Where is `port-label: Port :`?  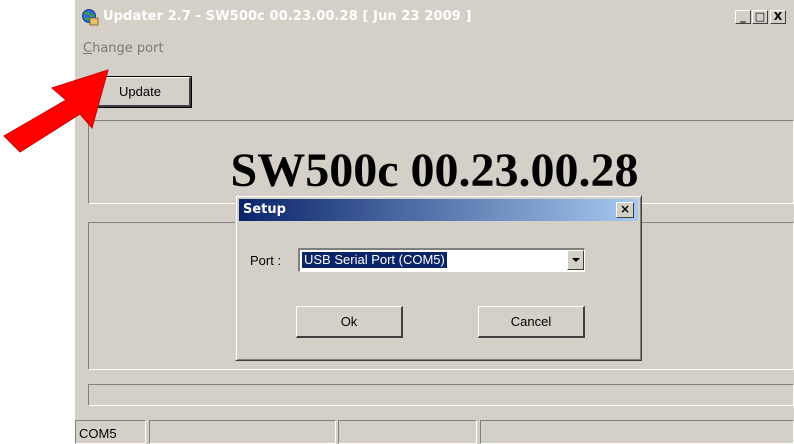
port-label: Port : is located at coordinates (266, 260).